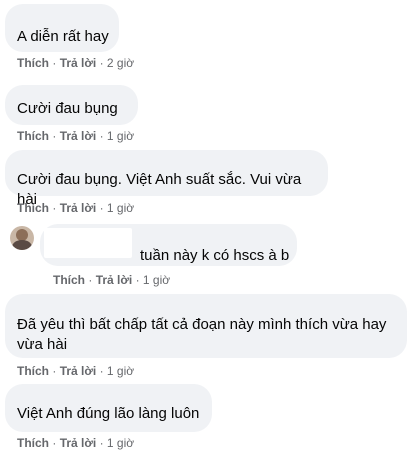 This screenshot has width=413, height=455. I want to click on comment-text: Việt Anh đúng lão làng luôn, so click(108, 413).